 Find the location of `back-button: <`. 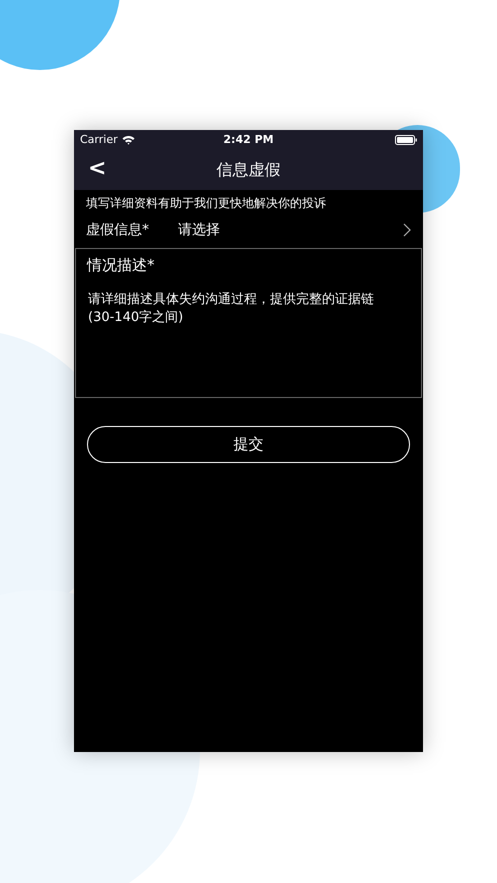

back-button: < is located at coordinates (97, 169).